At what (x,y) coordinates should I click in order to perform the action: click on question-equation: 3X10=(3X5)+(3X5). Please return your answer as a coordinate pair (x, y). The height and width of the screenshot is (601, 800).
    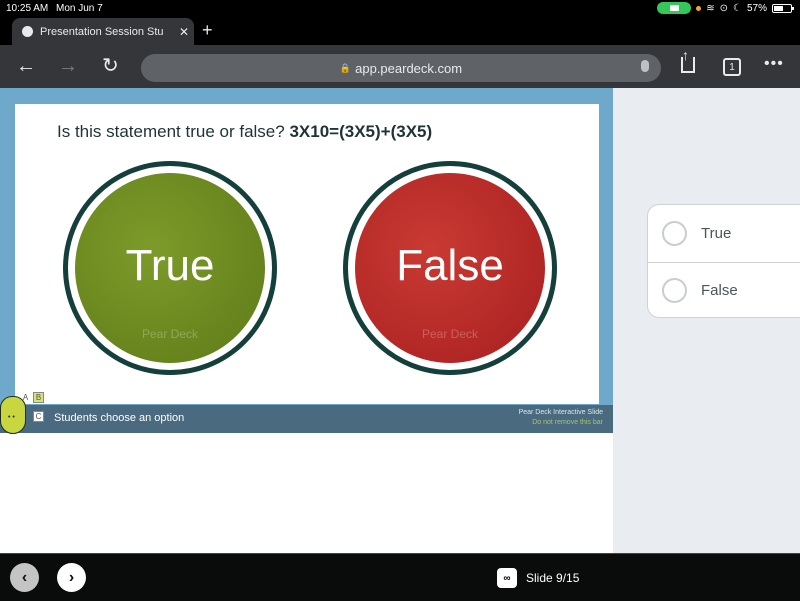
    Looking at the image, I should click on (361, 131).